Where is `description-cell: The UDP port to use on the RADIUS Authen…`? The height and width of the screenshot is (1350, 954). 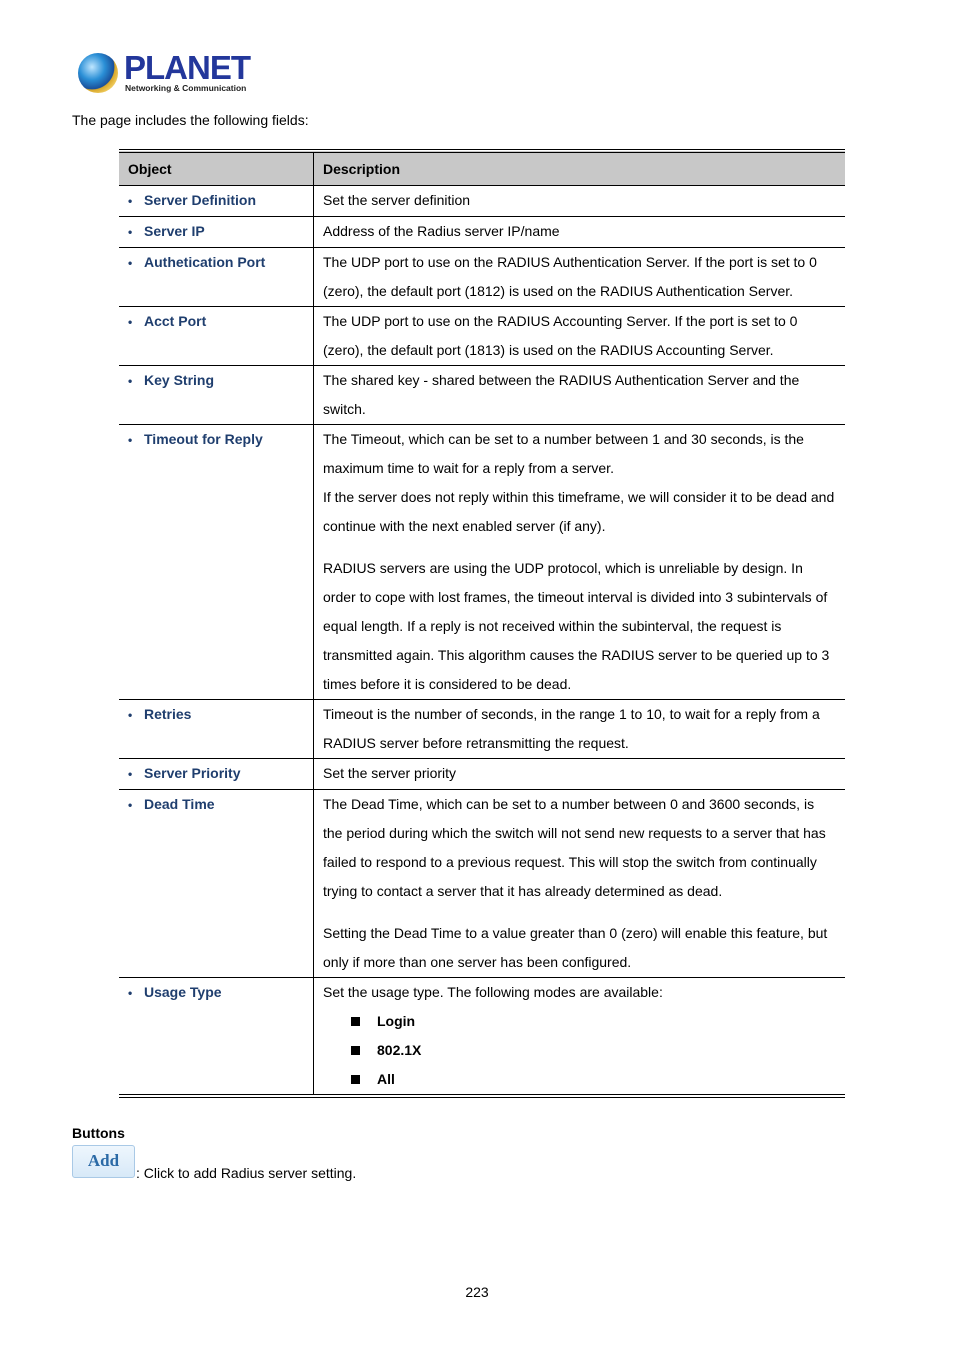 description-cell: The UDP port to use on the RADIUS Authen… is located at coordinates (579, 277).